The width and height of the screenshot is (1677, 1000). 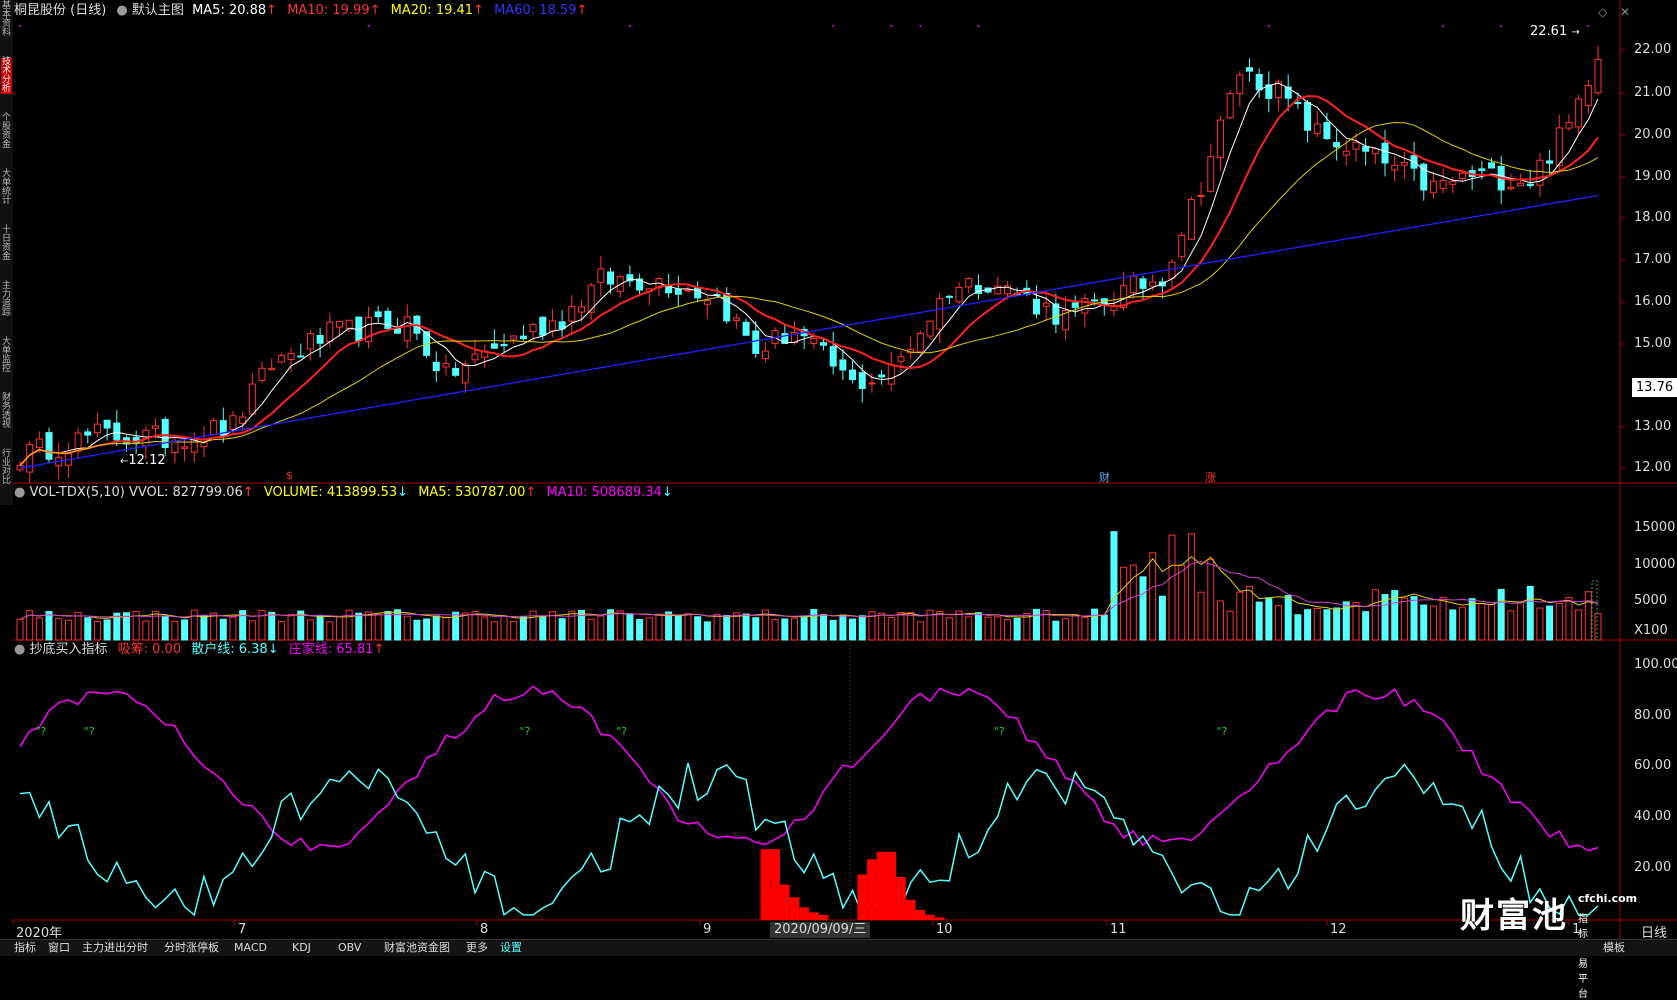 What do you see at coordinates (511, 948) in the screenshot?
I see `bottom-tab: 设置` at bounding box center [511, 948].